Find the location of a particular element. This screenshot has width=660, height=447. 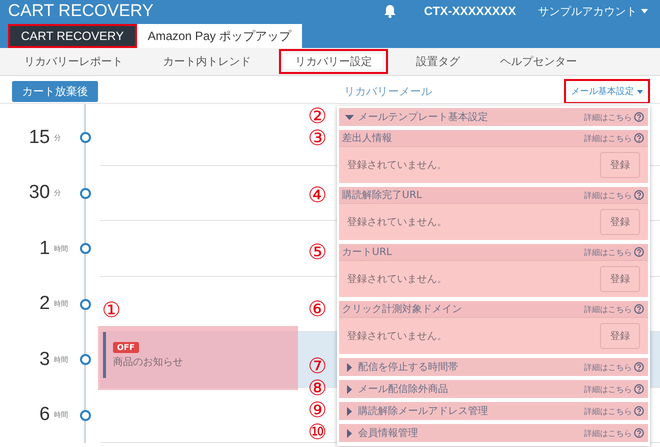

annotation-number: ① is located at coordinates (111, 310).